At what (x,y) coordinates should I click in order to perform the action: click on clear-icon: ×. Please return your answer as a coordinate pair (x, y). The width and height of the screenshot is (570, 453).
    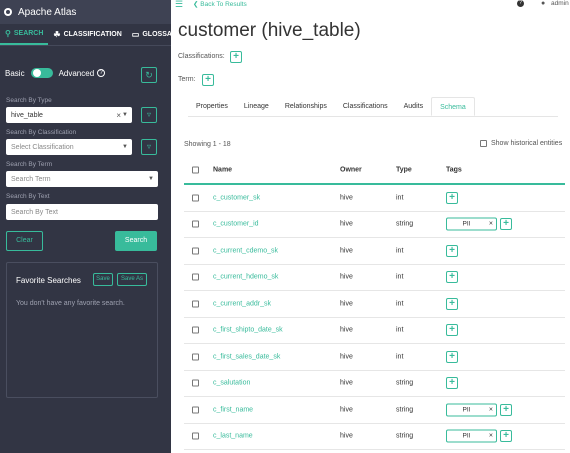
    Looking at the image, I should click on (118, 115).